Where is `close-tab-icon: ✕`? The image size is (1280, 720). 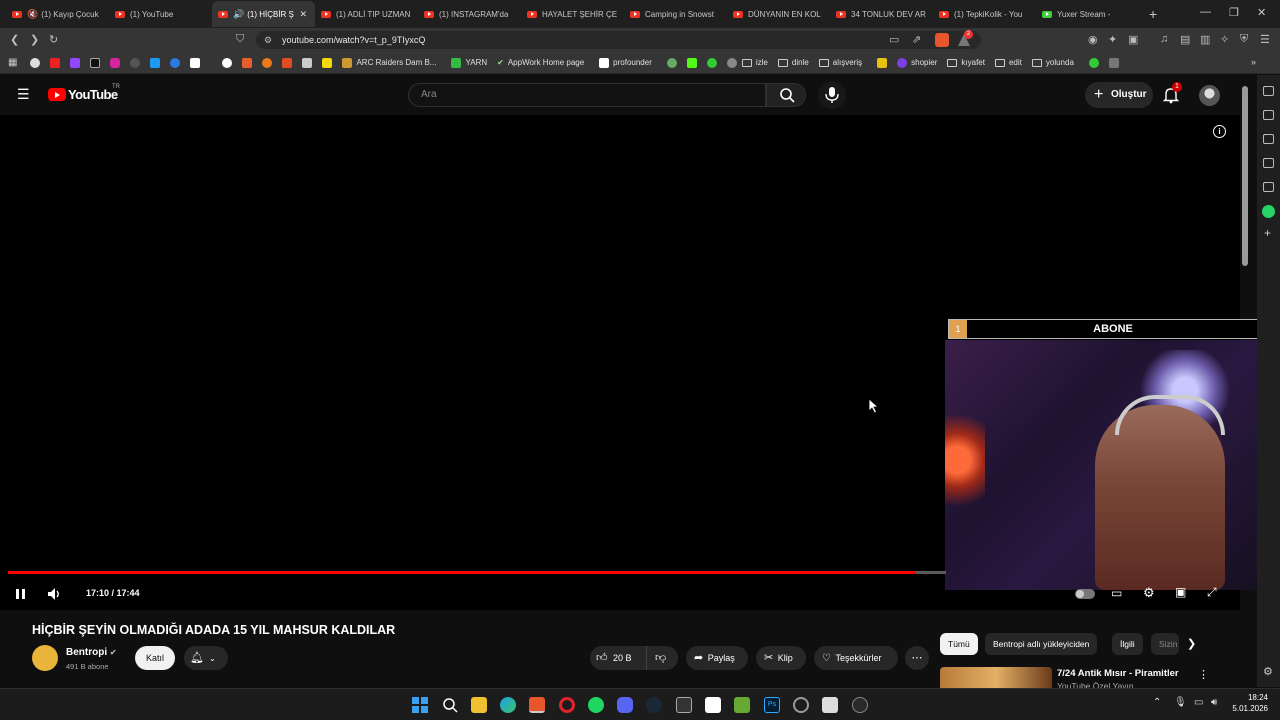 close-tab-icon: ✕ is located at coordinates (303, 14).